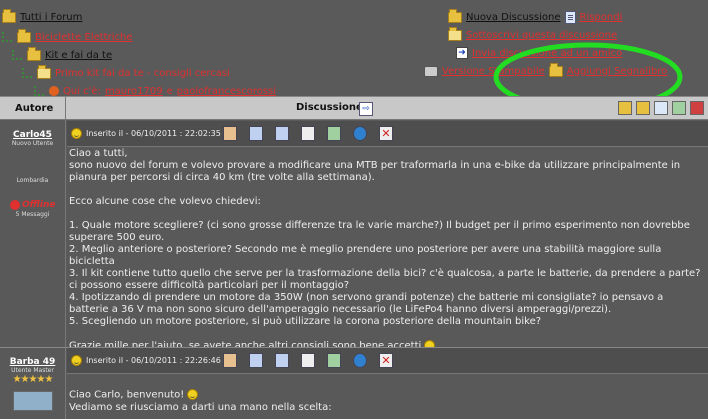  I want to click on topic-title: Primo kit fai da te - consigli cercasi, so click(142, 73).